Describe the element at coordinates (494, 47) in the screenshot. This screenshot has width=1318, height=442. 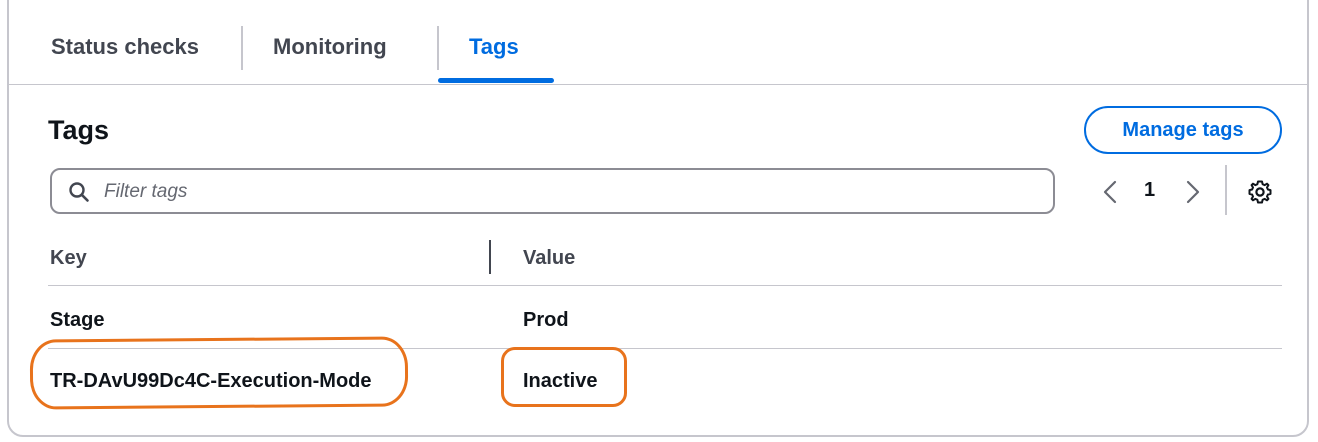
I see `tab-tags: Tags` at that location.